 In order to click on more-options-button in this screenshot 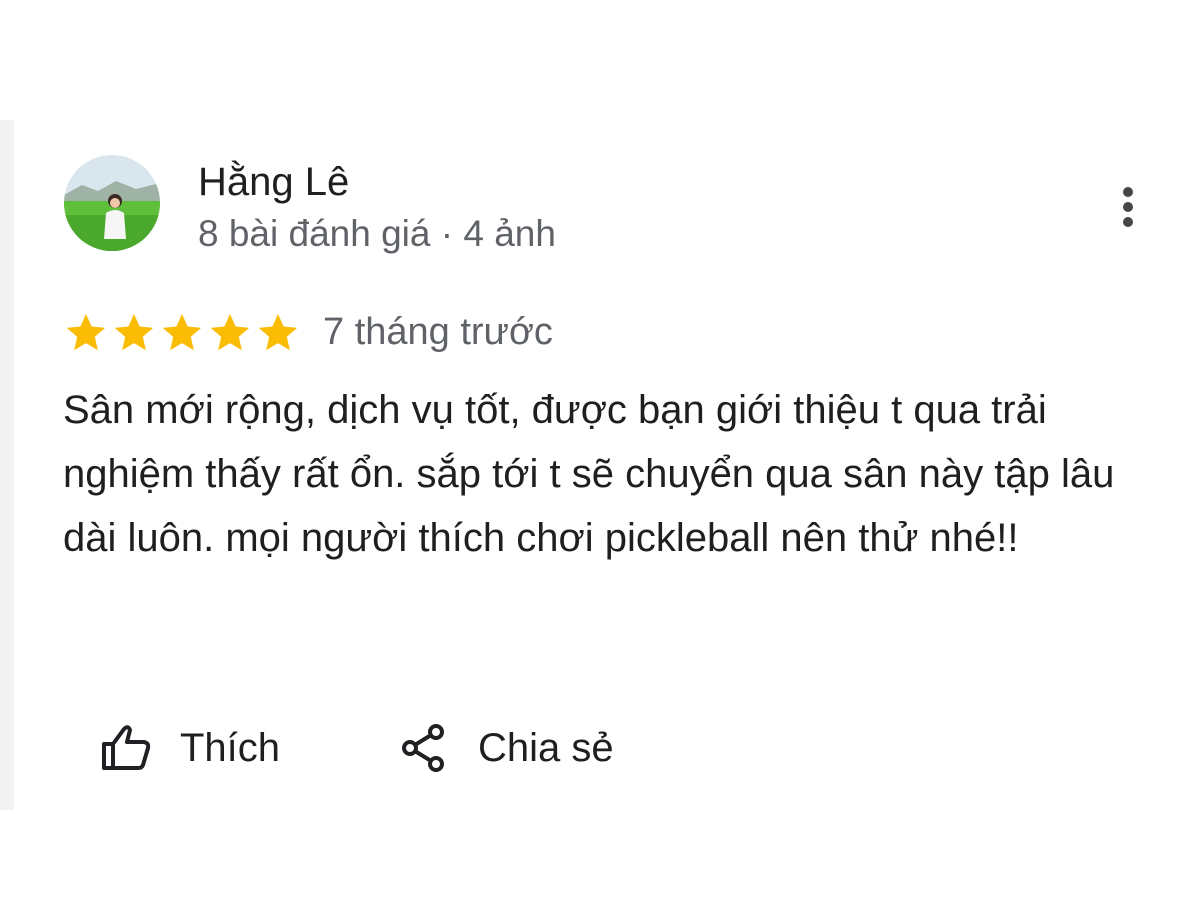, I will do `click(1128, 207)`.